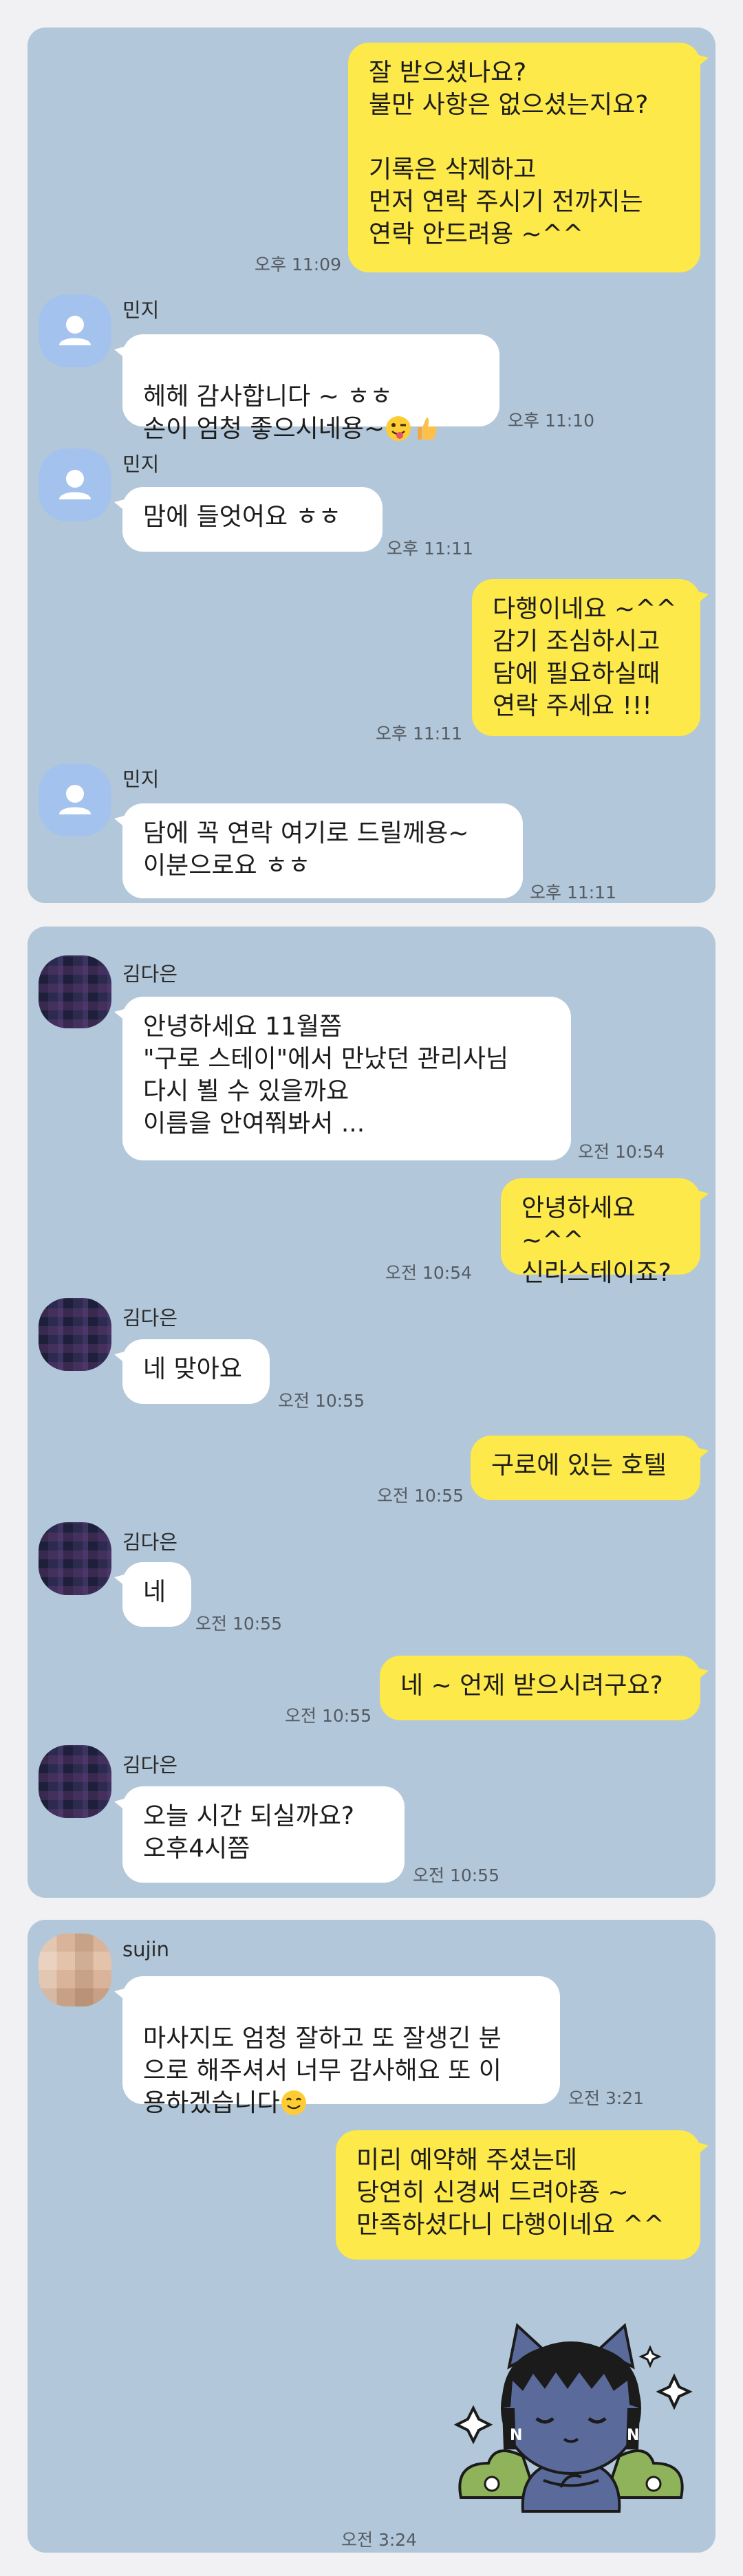 The image size is (743, 2576). Describe the element at coordinates (380, 2540) in the screenshot. I see `message-time: 오전 3:24` at that location.